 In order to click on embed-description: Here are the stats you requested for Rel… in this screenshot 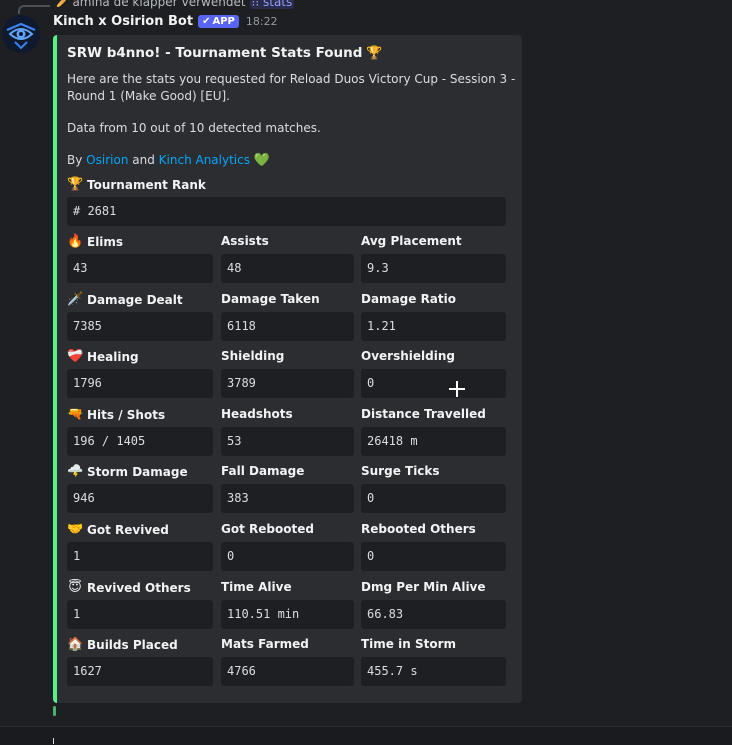, I will do `click(291, 87)`.